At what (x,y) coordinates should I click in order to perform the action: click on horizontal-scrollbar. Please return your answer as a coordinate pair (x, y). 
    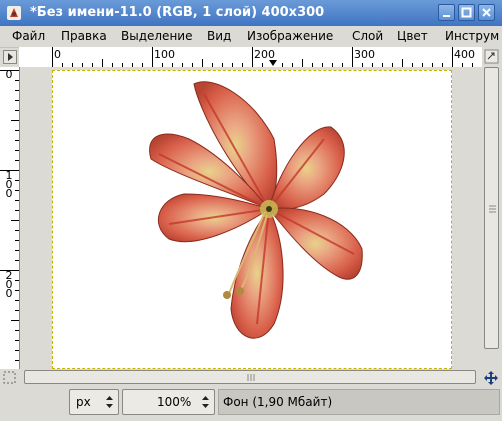
    Looking at the image, I should click on (251, 377).